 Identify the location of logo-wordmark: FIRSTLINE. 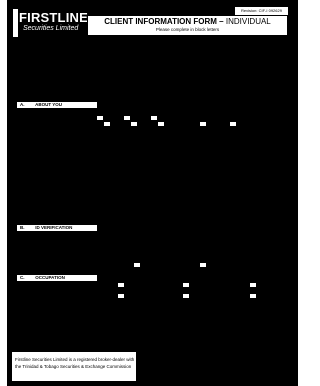
(53, 17).